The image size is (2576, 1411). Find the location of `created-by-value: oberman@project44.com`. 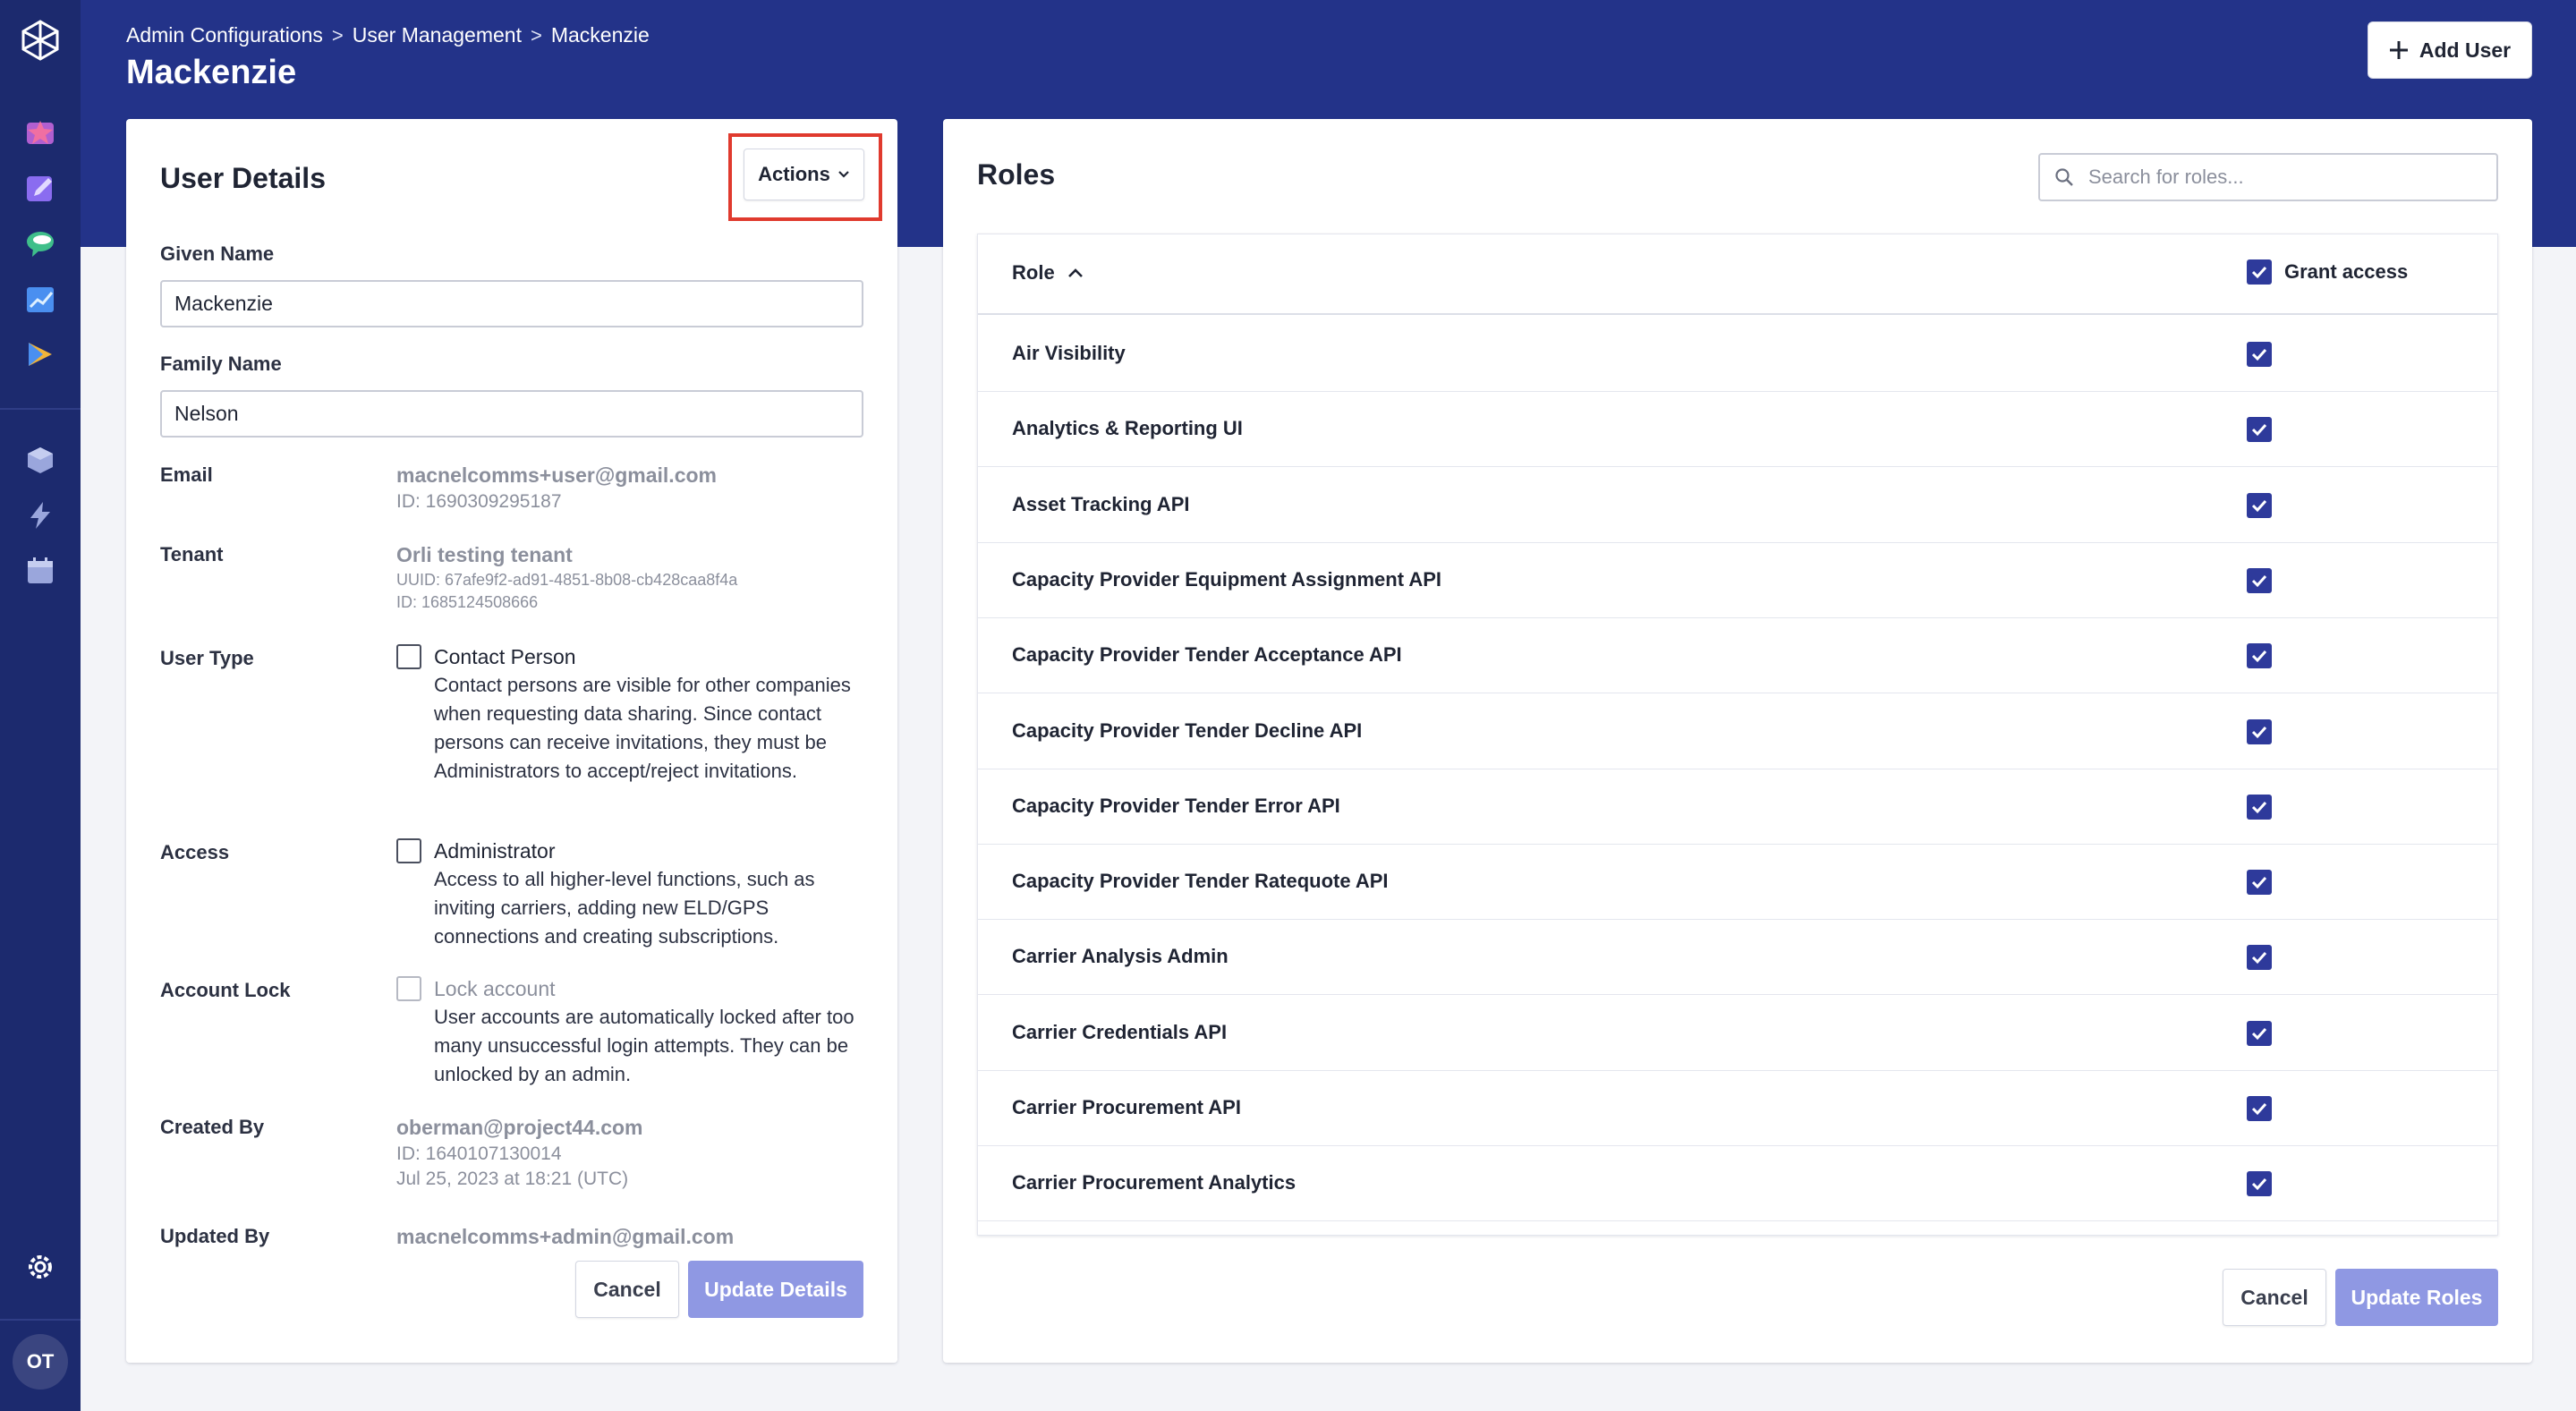

created-by-value: oberman@project44.com is located at coordinates (519, 1127).